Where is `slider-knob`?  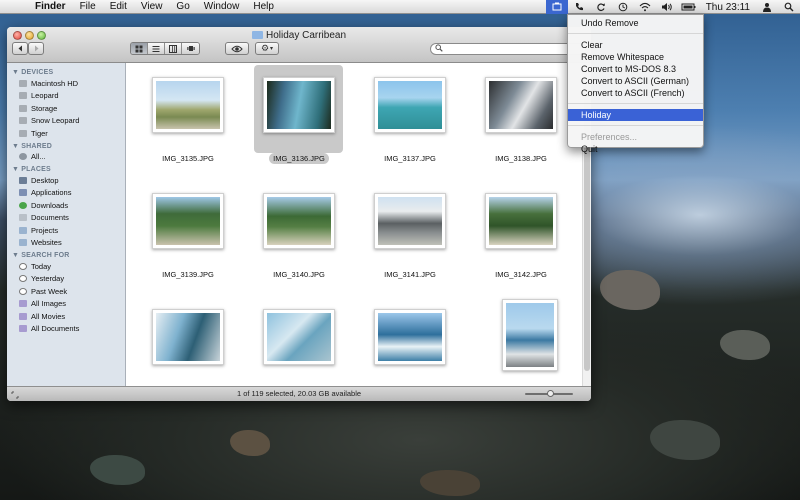
slider-knob is located at coordinates (550, 393).